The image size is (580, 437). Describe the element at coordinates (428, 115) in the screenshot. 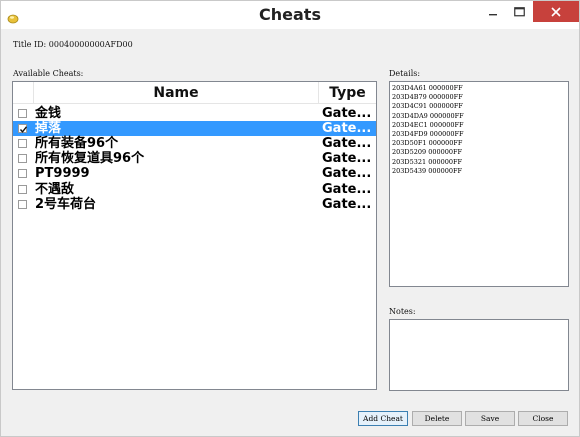

I see `detail-line: 203D4DA9 000000FF` at that location.